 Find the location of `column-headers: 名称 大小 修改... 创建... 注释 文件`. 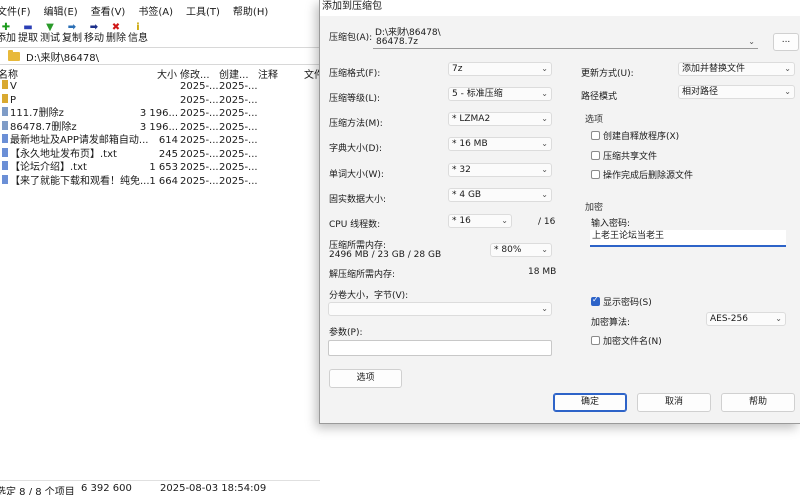

column-headers: 名称 大小 修改... 创建... 注释 文件 is located at coordinates (162, 73).